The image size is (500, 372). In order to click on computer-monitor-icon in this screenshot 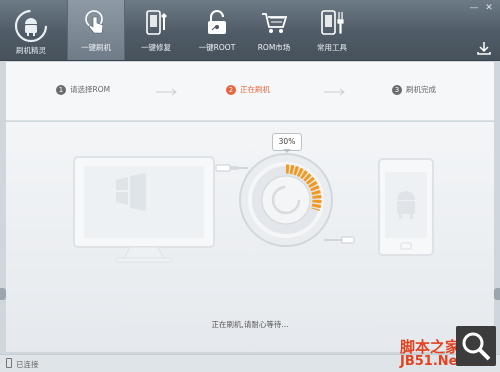, I will do `click(144, 209)`.